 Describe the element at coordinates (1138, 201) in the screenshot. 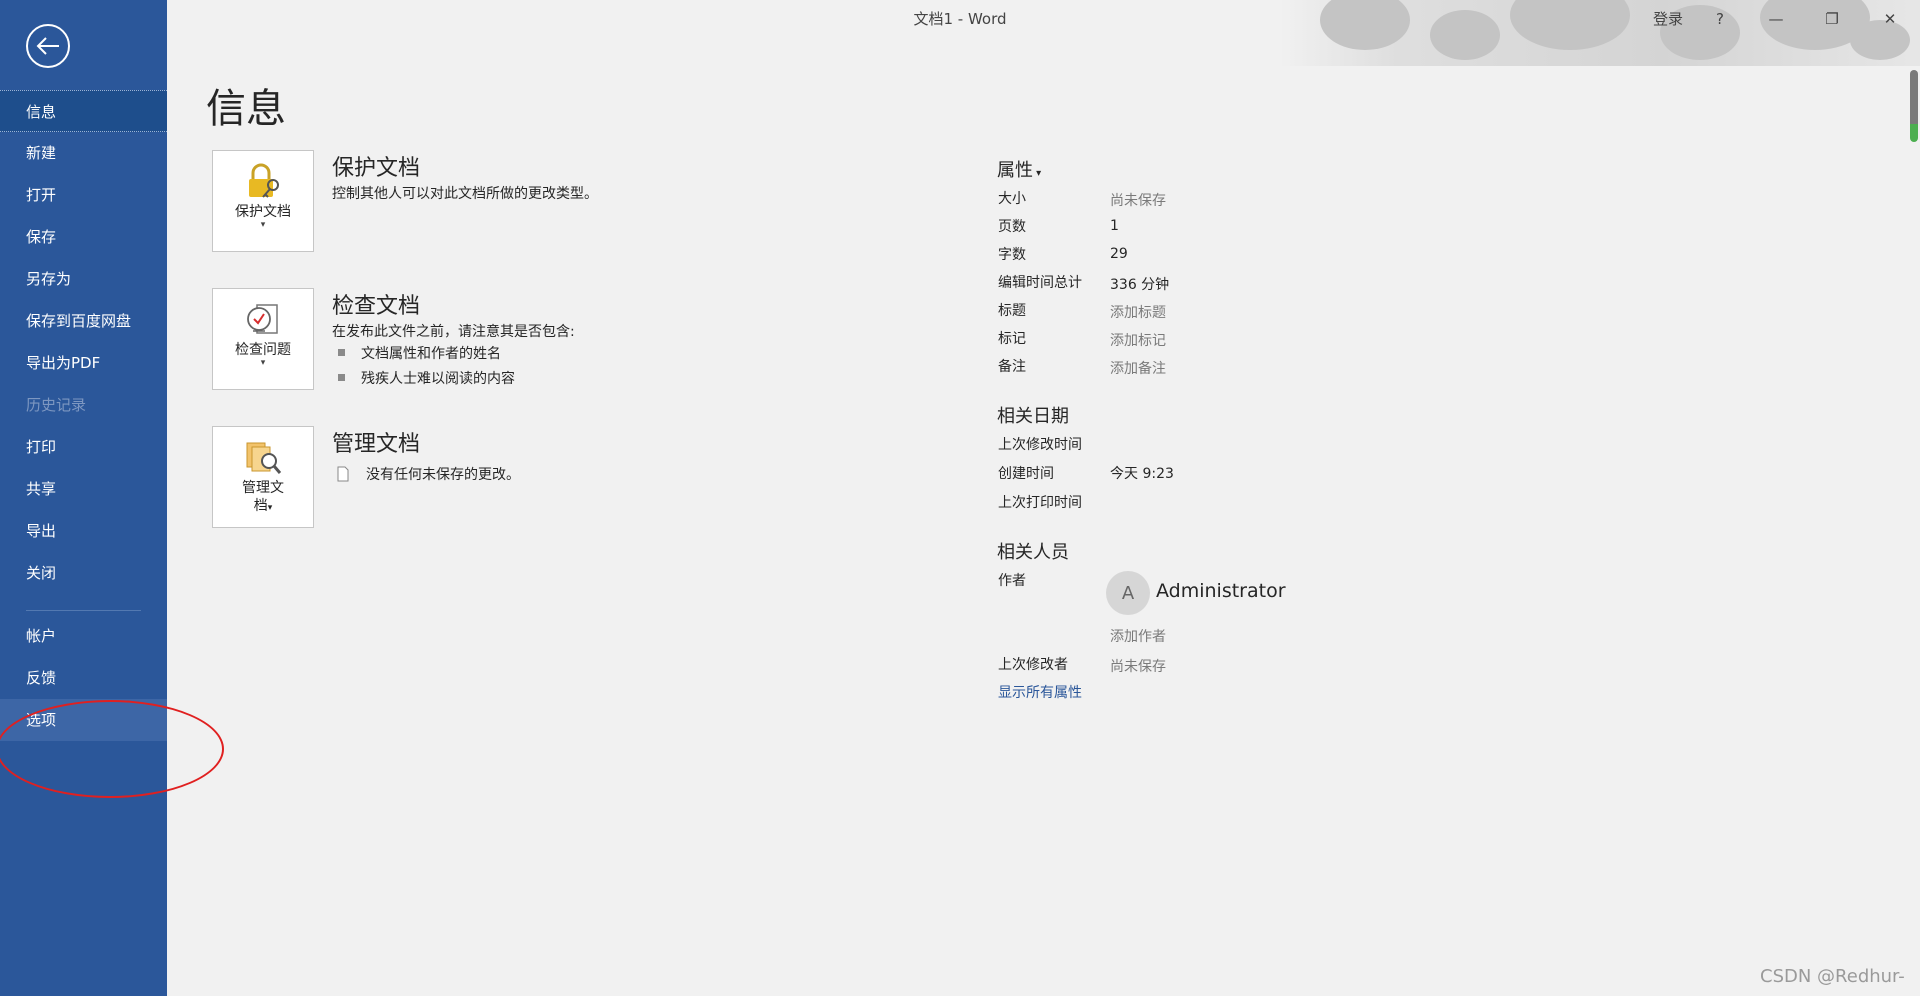

I see `prop-value-size: 尚未保存` at that location.